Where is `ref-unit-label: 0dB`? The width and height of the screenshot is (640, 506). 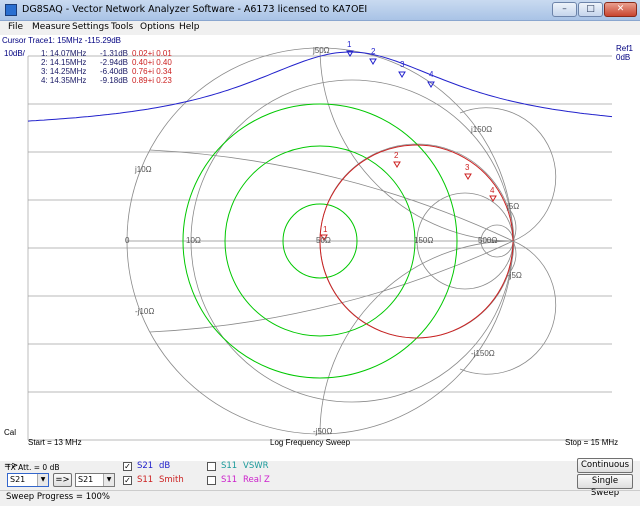
ref-unit-label: 0dB is located at coordinates (623, 57).